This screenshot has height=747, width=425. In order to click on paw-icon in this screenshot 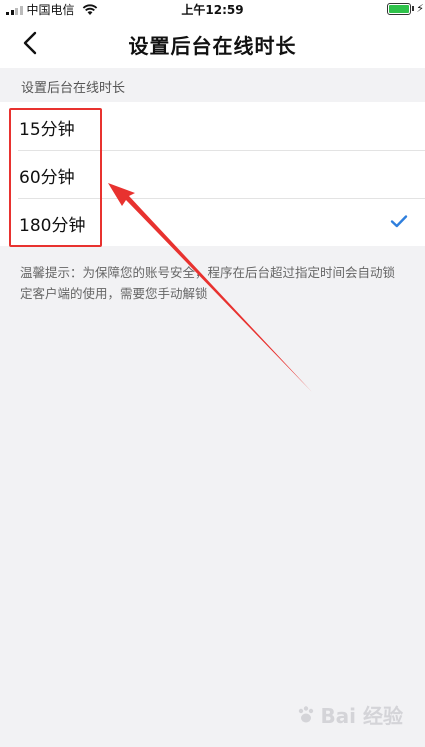, I will do `click(306, 713)`.